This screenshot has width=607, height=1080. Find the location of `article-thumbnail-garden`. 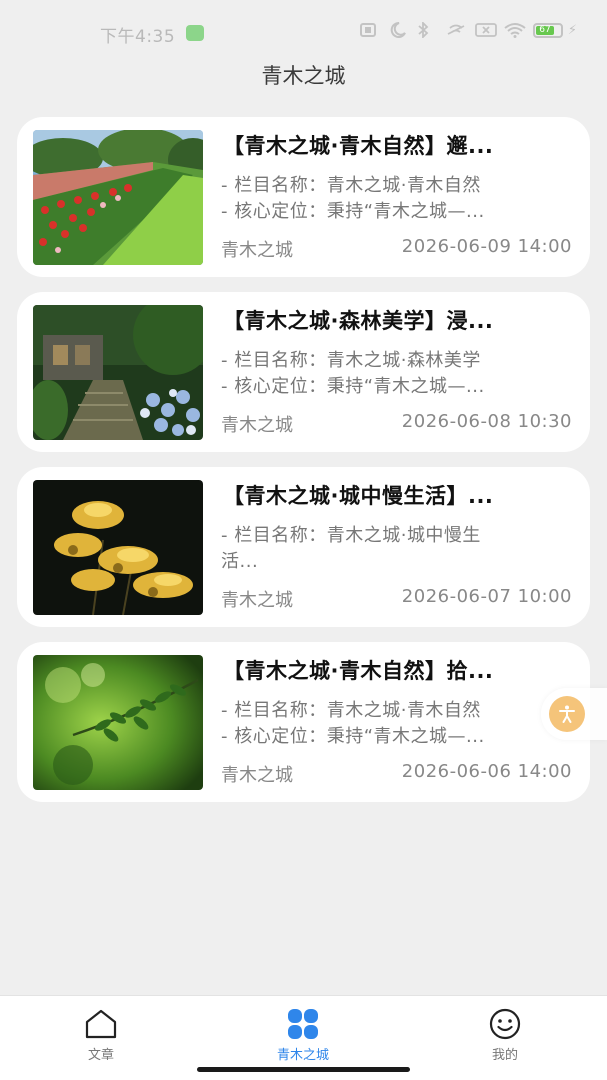

article-thumbnail-garden is located at coordinates (118, 197).